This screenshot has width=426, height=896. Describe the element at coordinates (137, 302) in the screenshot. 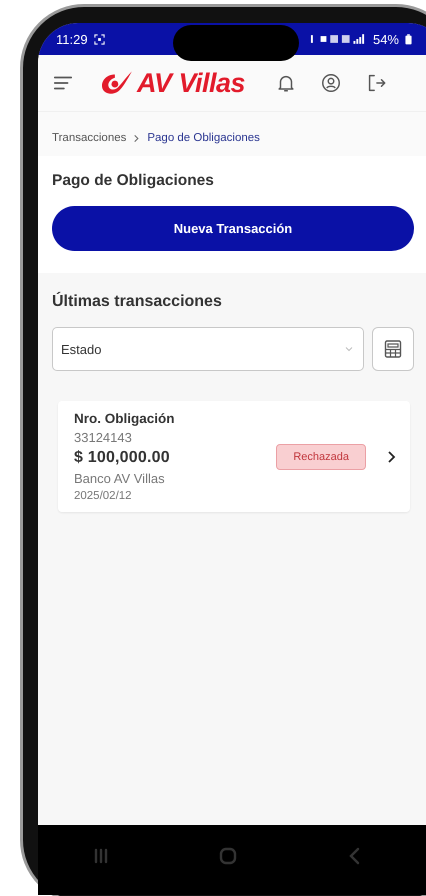

I see `section-title: Últimas transacciones` at that location.